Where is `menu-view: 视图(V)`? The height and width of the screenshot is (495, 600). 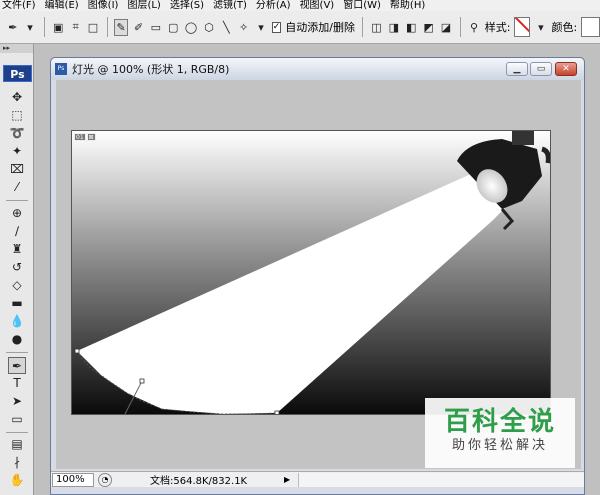 menu-view: 视图(V) is located at coordinates (320, 5).